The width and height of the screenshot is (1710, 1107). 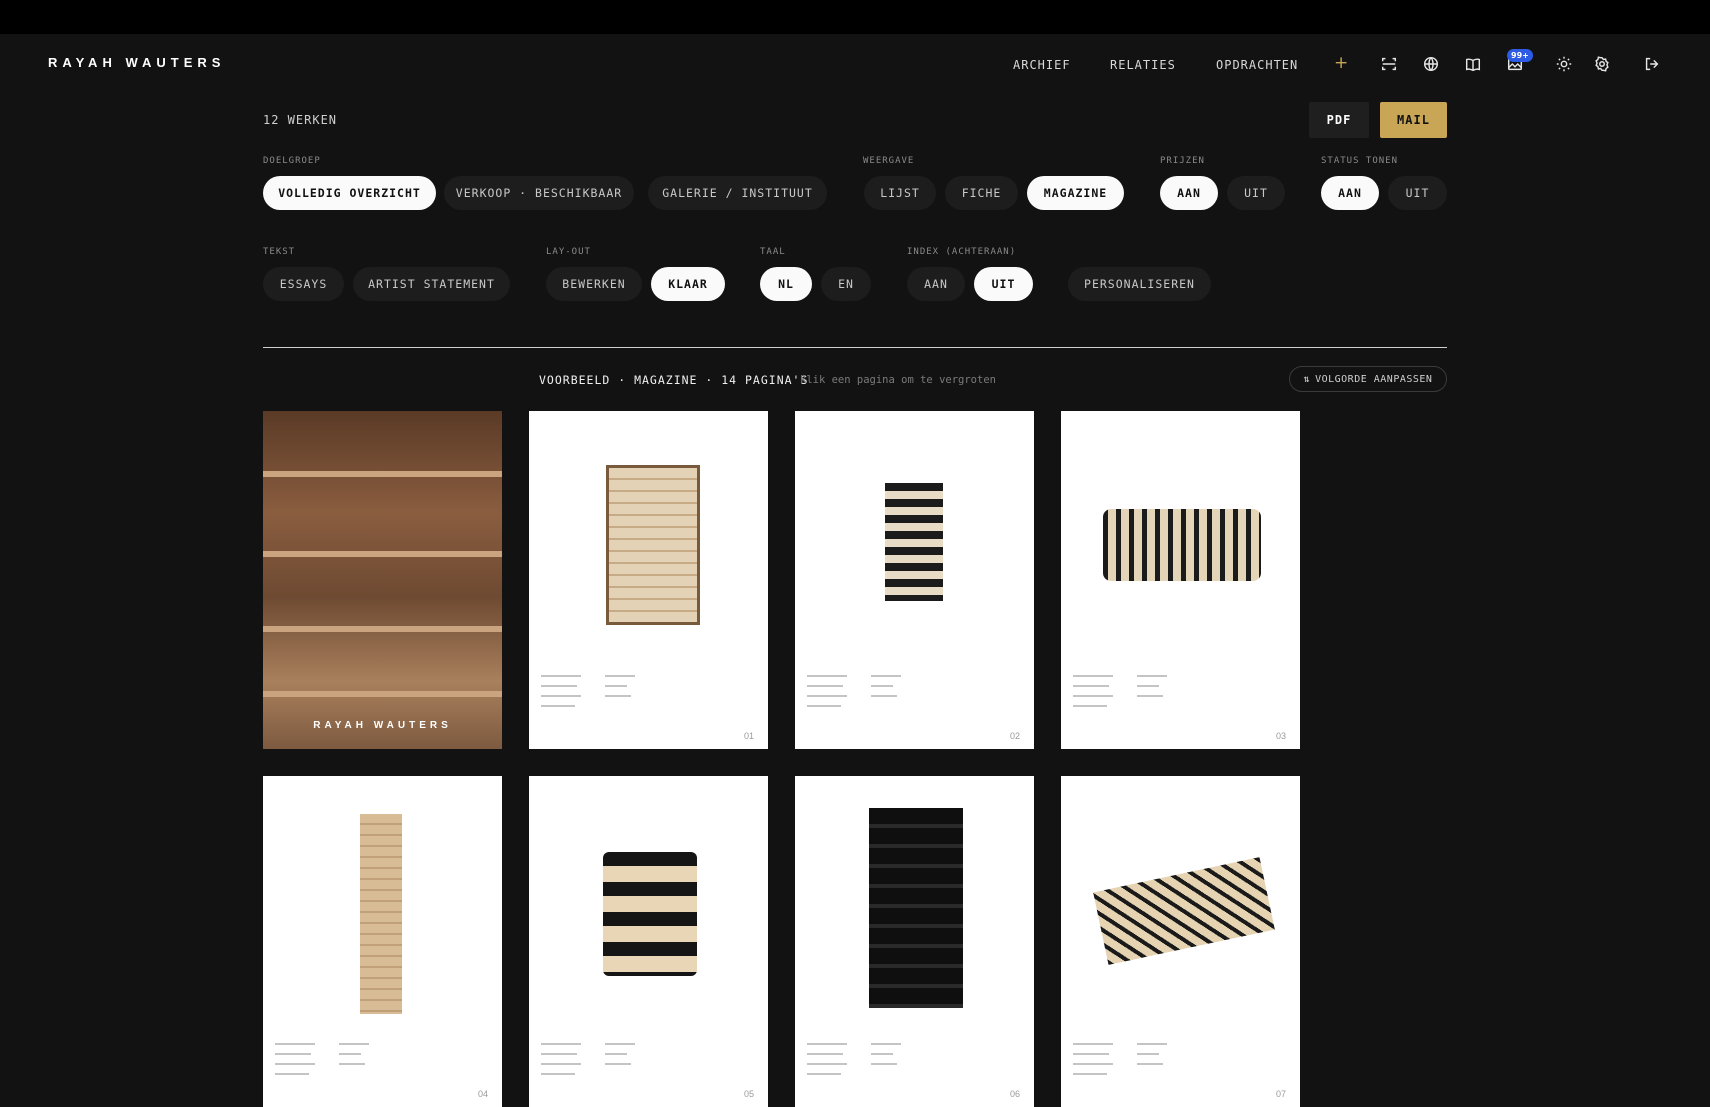 What do you see at coordinates (674, 380) in the screenshot?
I see `preview-title: VOORBEELD · MAGAZINE · 14 PAGINA'S` at bounding box center [674, 380].